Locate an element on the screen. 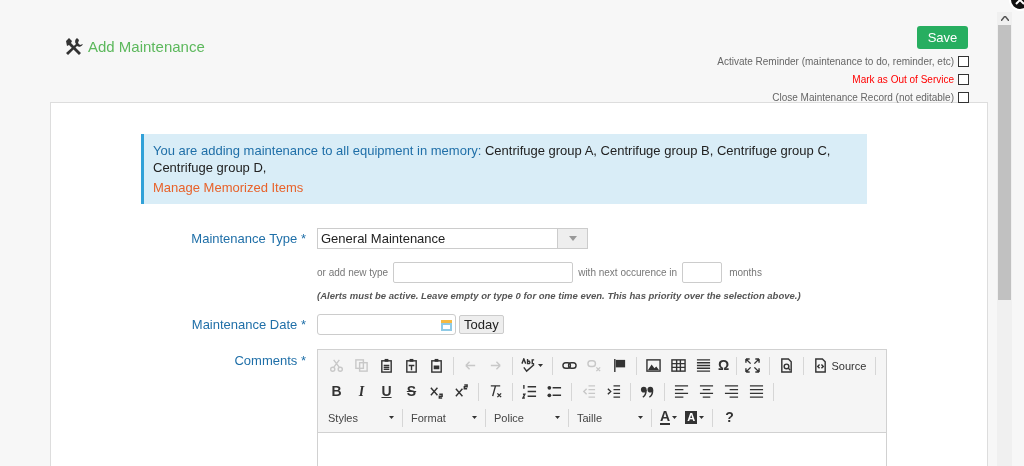 Image resolution: width=1024 pixels, height=466 pixels. toolbar-button: B is located at coordinates (336, 392).